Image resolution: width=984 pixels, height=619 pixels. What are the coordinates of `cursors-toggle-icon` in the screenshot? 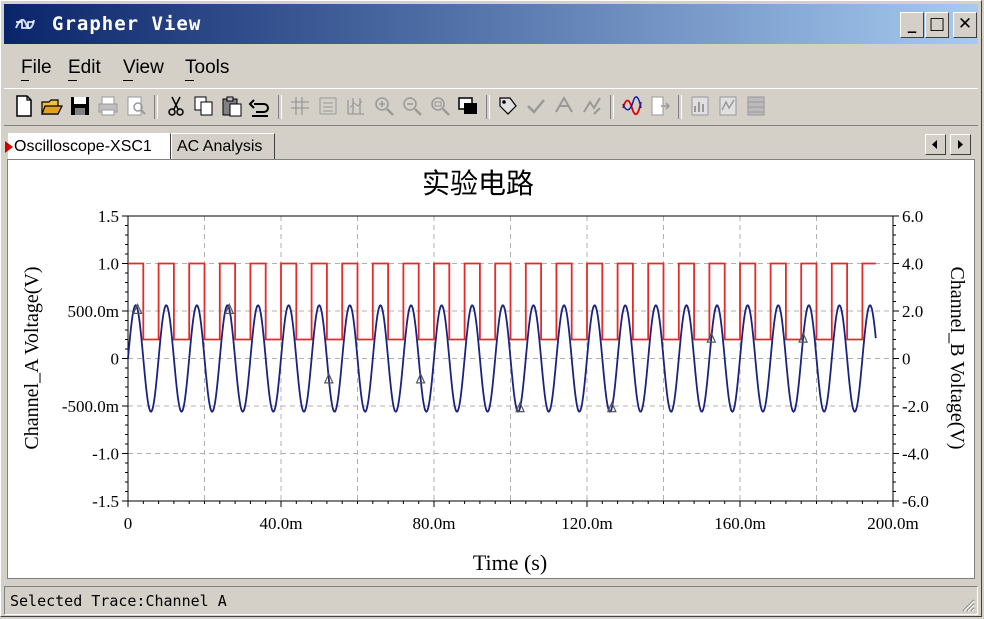 It's located at (356, 106).